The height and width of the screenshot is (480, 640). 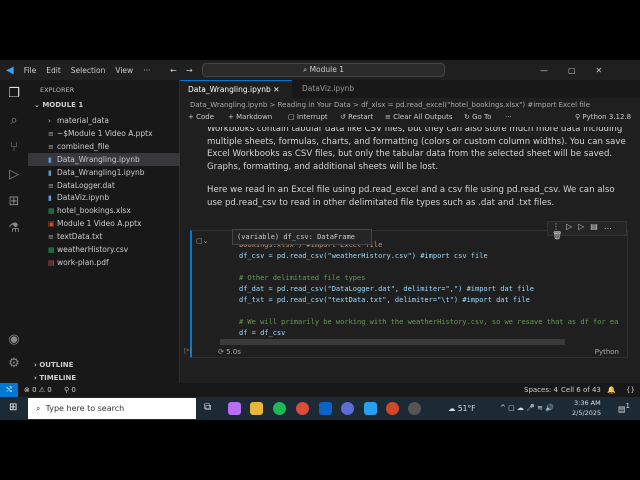 I want to click on menu-edit: Edit, so click(x=53, y=70).